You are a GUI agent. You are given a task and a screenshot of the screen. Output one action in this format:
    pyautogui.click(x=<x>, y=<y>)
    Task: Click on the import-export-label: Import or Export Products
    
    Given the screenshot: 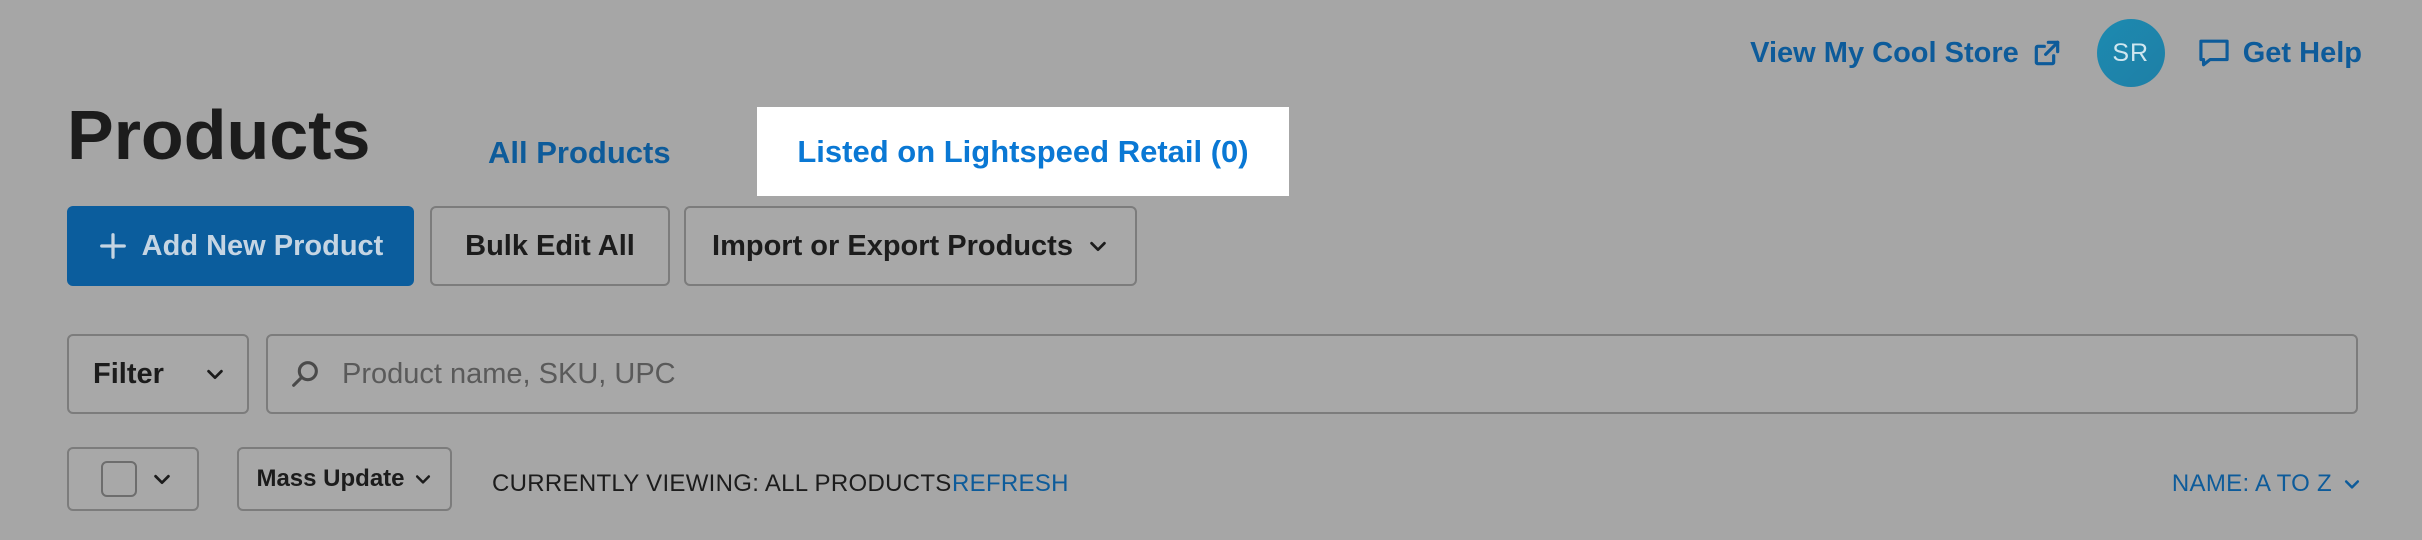 What is the action you would take?
    pyautogui.click(x=892, y=245)
    